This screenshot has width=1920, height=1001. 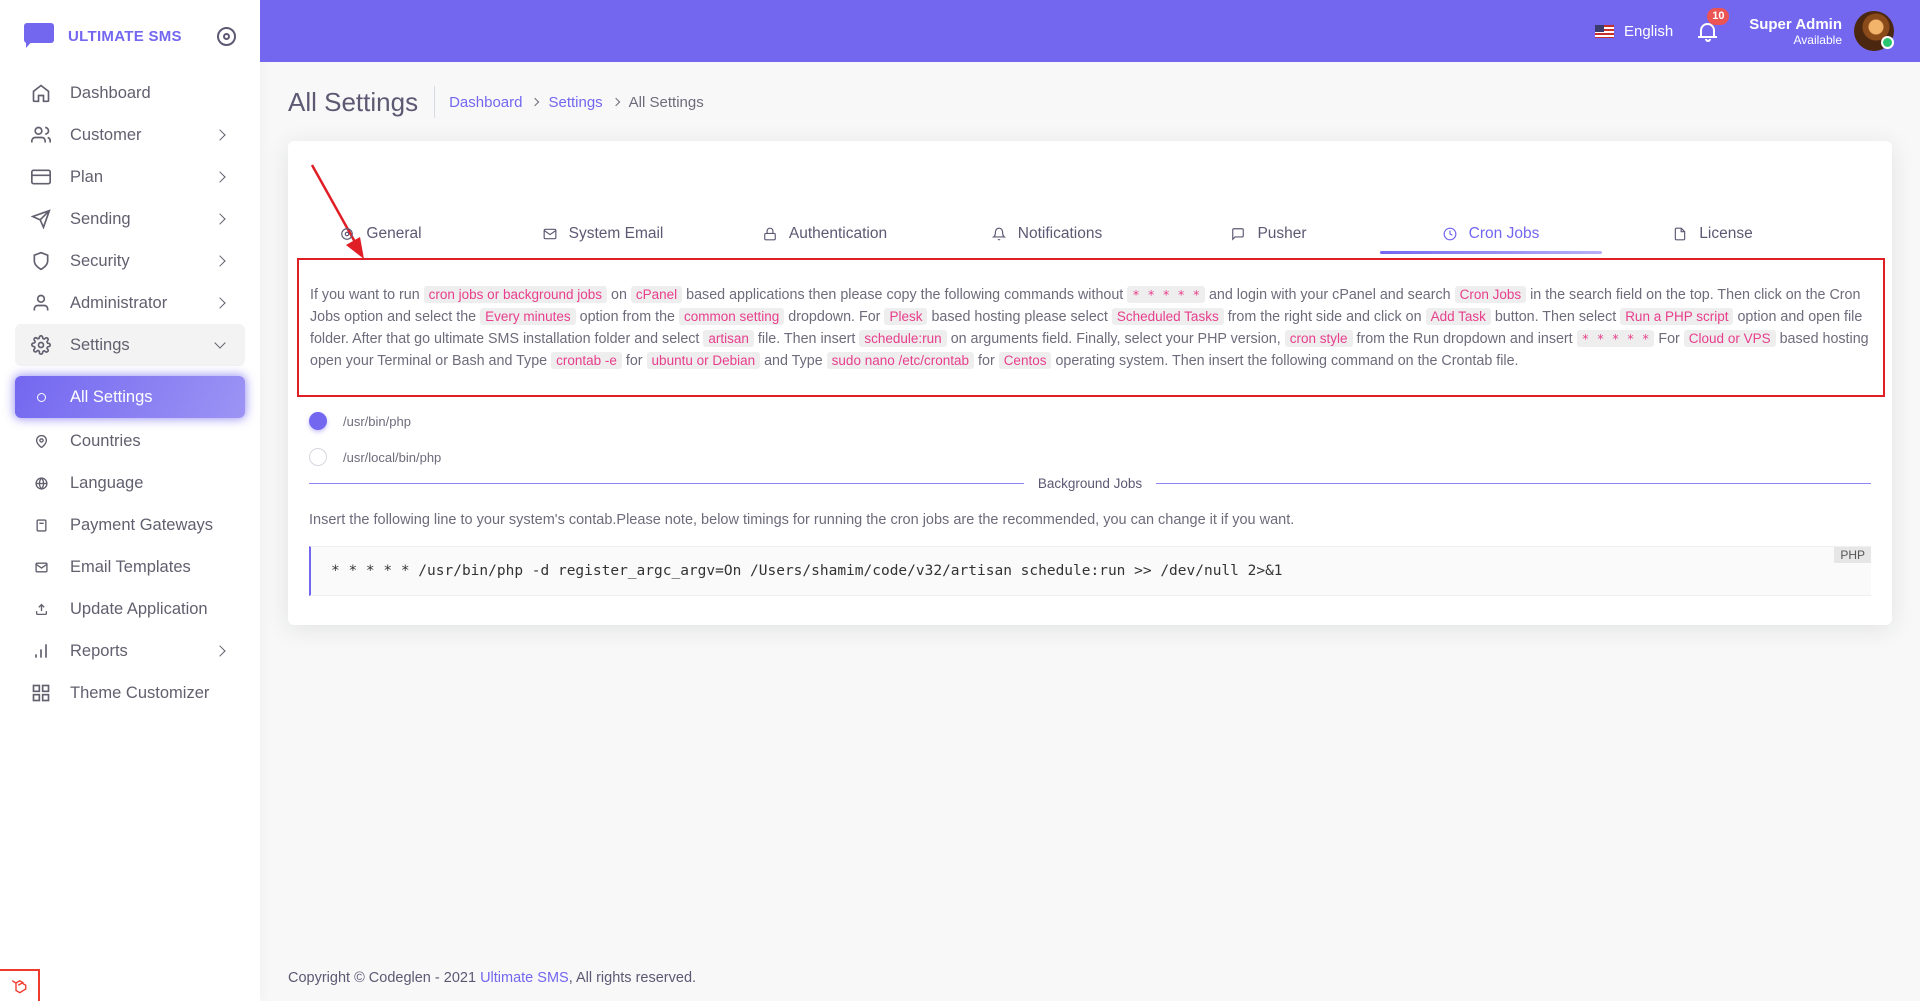 I want to click on circle-icon, so click(x=41, y=397).